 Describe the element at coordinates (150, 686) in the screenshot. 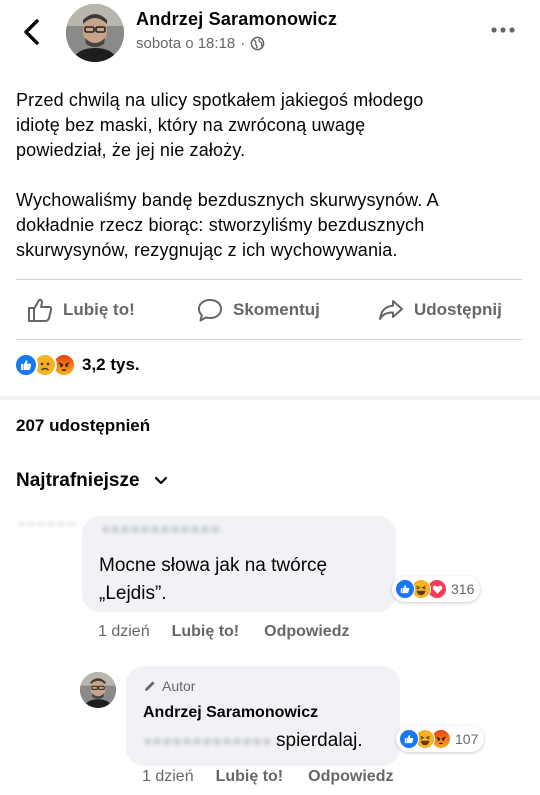

I see `pencil-icon` at that location.